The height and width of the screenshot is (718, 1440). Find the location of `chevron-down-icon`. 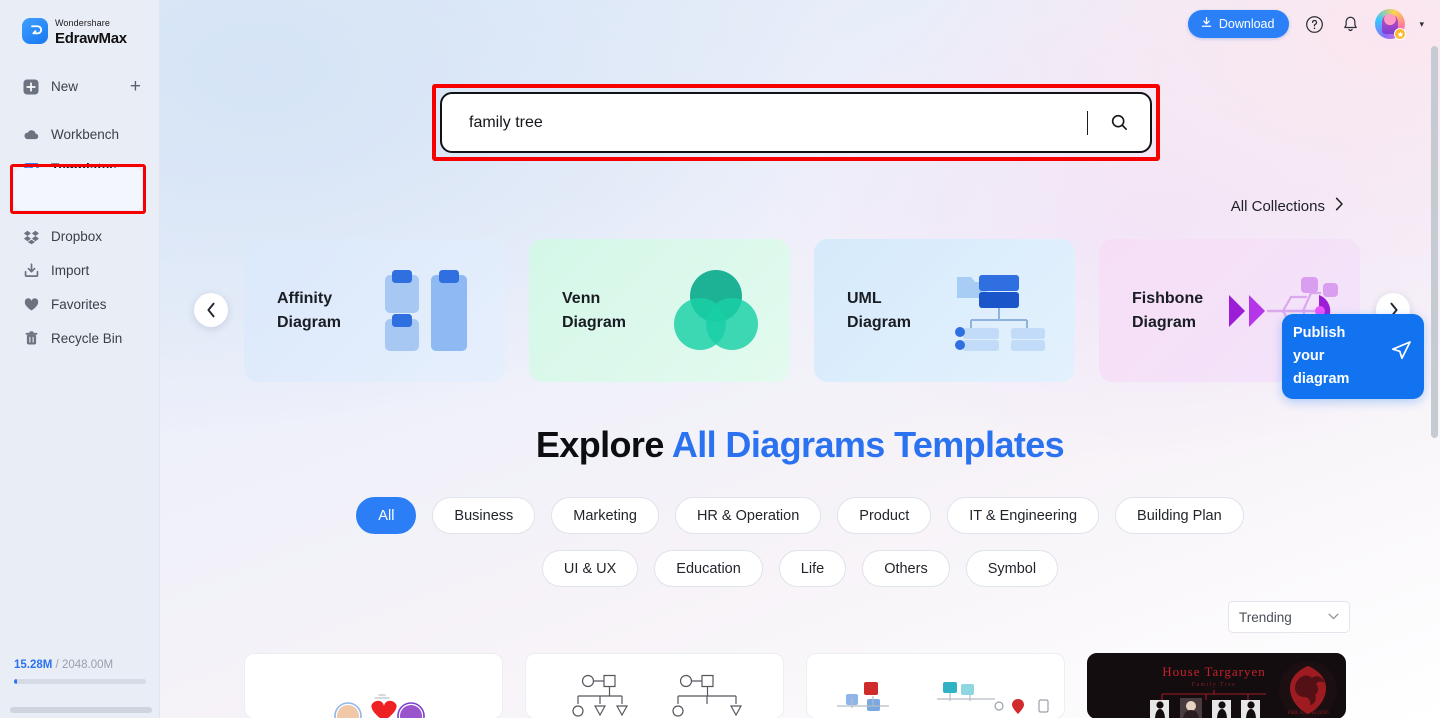

chevron-down-icon is located at coordinates (1333, 617).